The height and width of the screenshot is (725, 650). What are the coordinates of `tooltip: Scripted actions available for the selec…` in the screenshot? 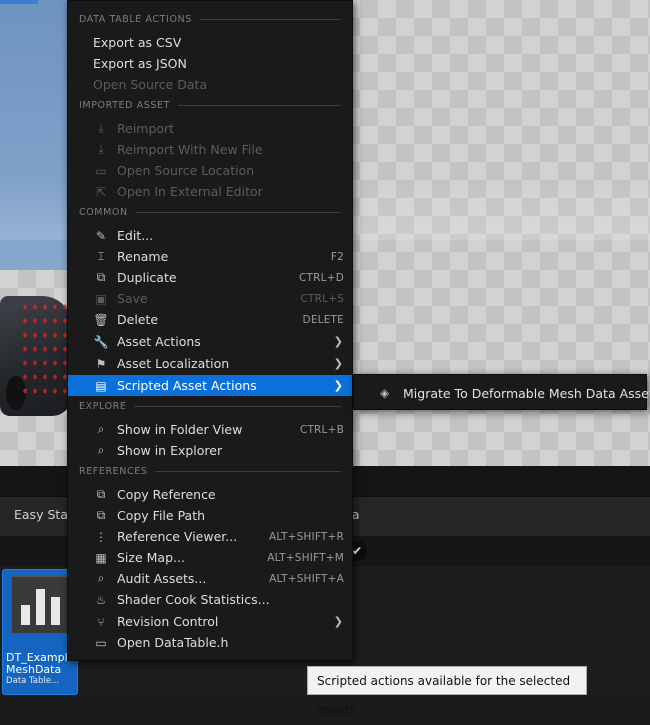 It's located at (447, 691).